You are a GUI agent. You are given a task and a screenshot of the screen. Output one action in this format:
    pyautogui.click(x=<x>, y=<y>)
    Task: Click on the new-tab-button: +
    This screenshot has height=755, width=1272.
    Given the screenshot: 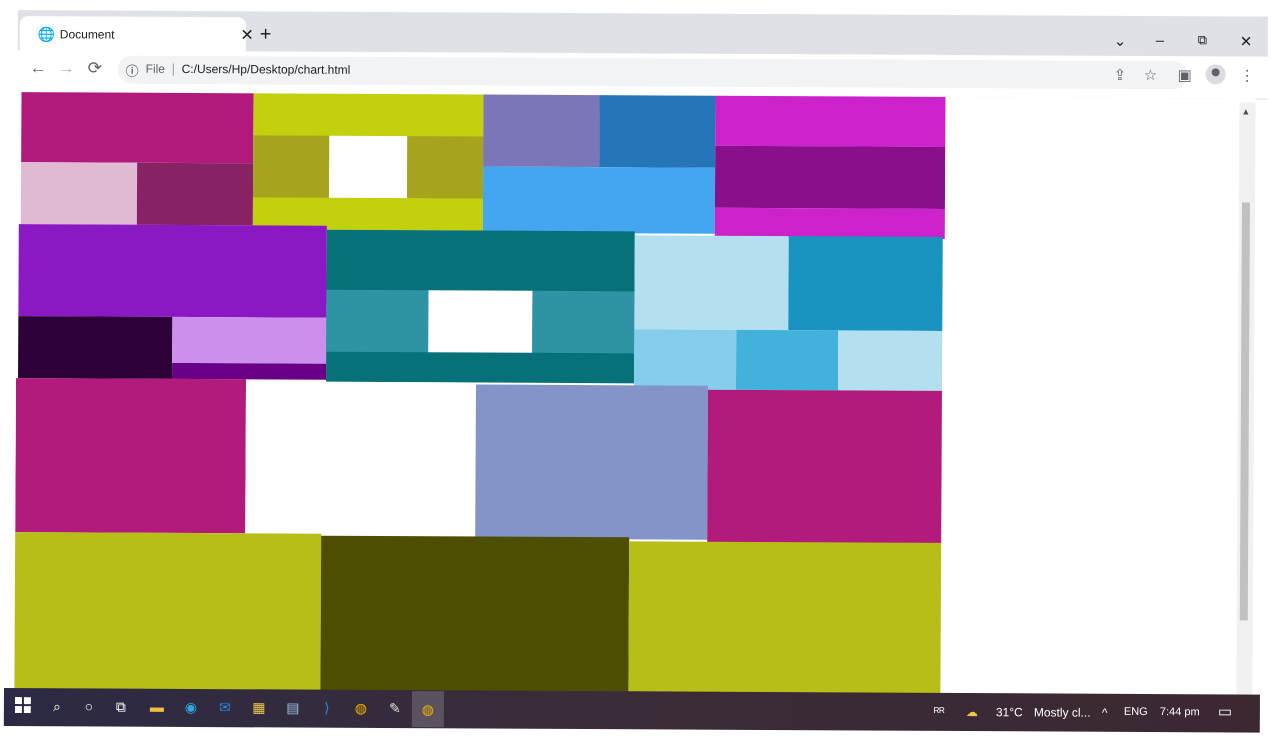 What is the action you would take?
    pyautogui.click(x=266, y=34)
    